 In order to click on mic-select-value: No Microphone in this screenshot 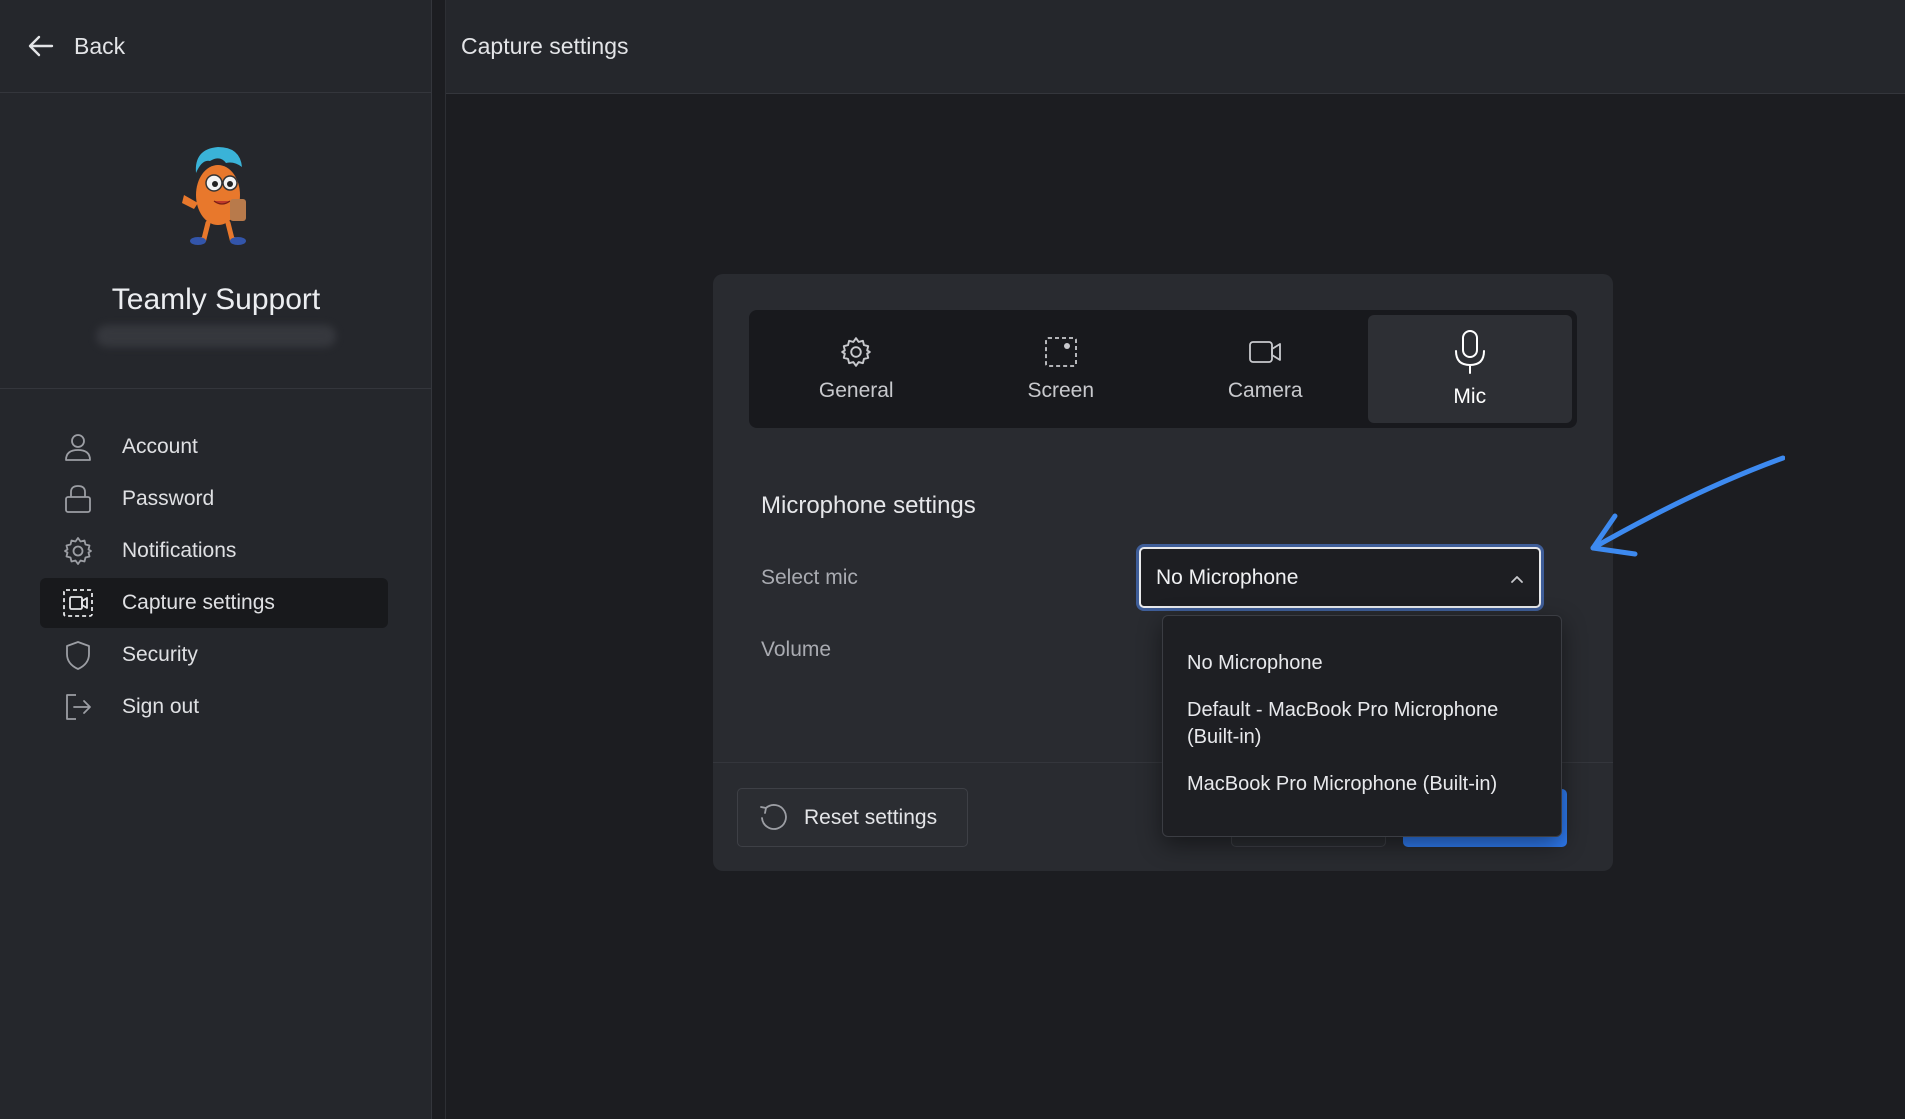, I will do `click(1227, 577)`.